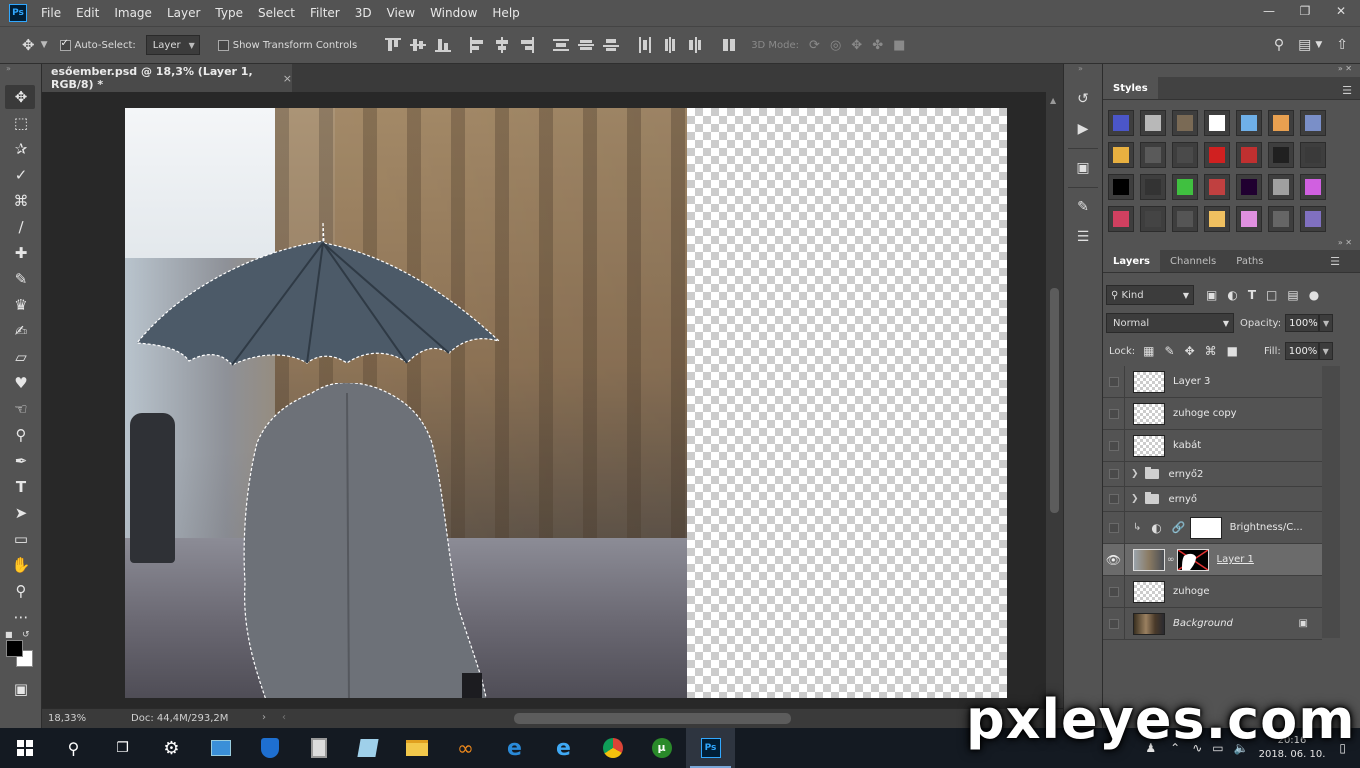 The height and width of the screenshot is (768, 1360). What do you see at coordinates (171, 748) in the screenshot?
I see `settings-app: ⚙` at bounding box center [171, 748].